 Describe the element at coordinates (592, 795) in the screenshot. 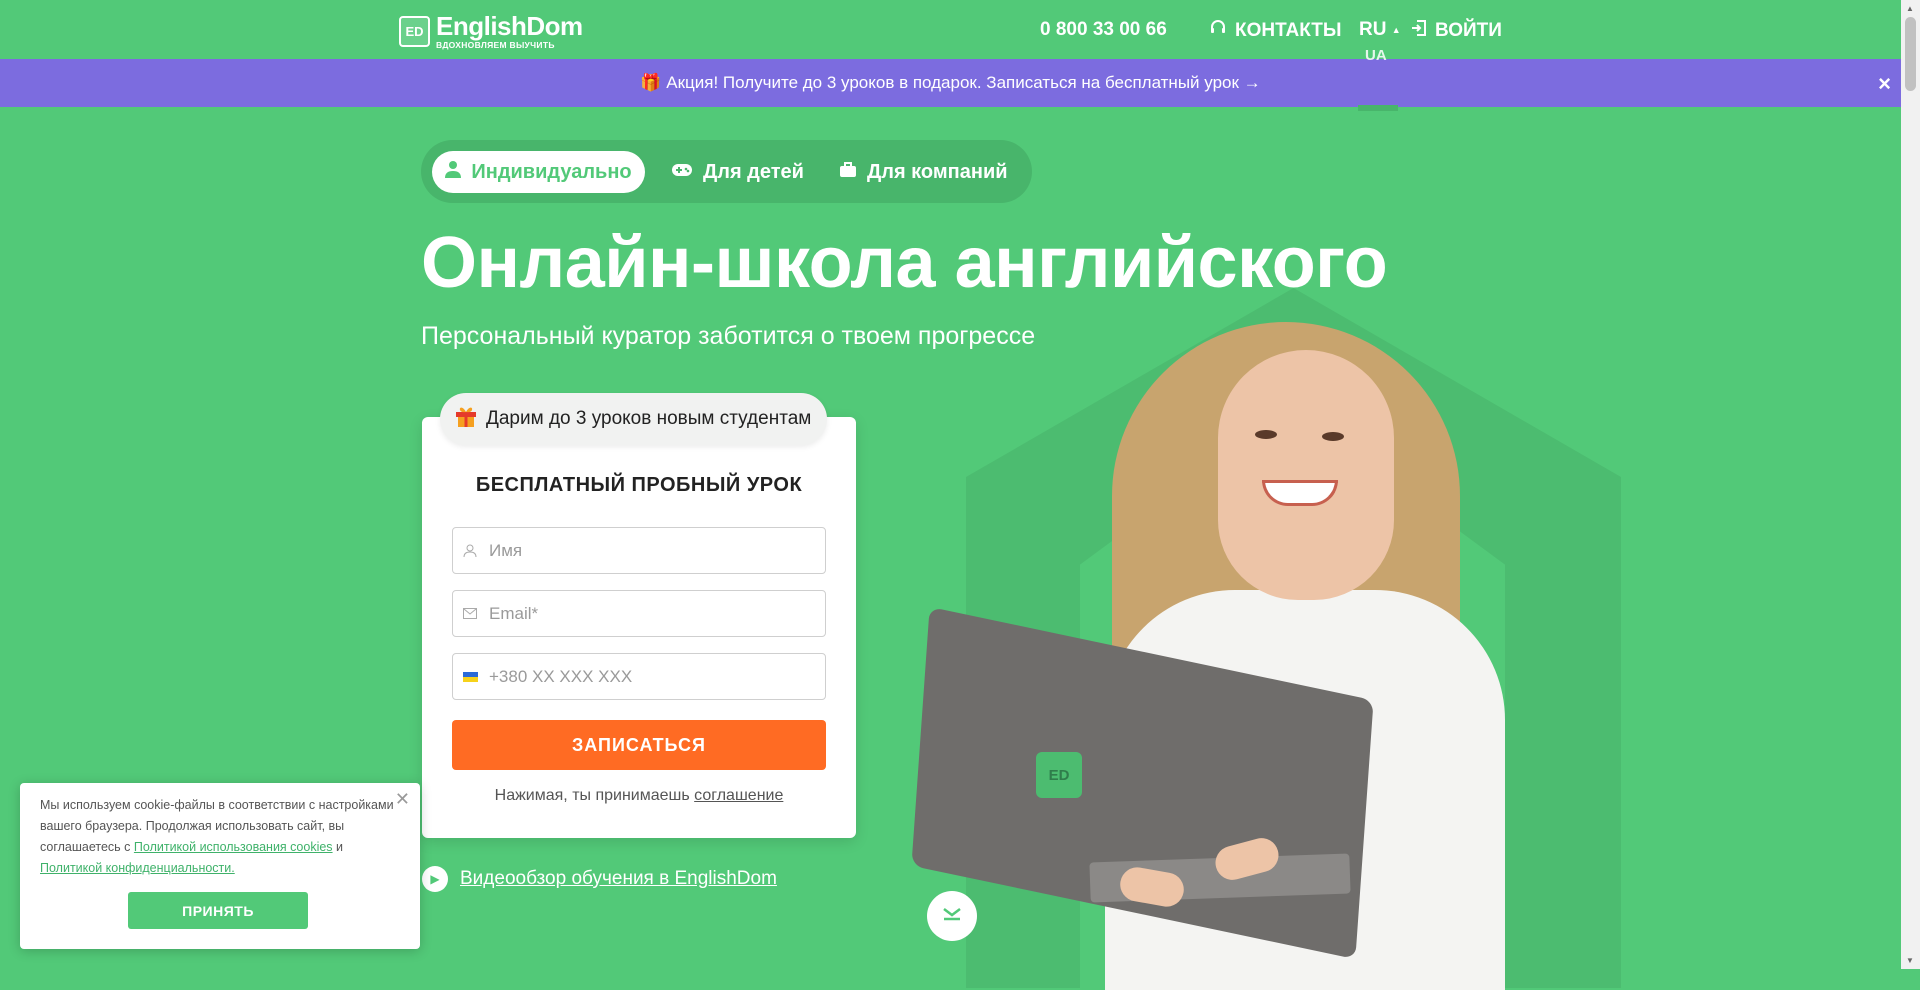

I see `agreement-prefix: Нажимая, ты принимаешь` at that location.